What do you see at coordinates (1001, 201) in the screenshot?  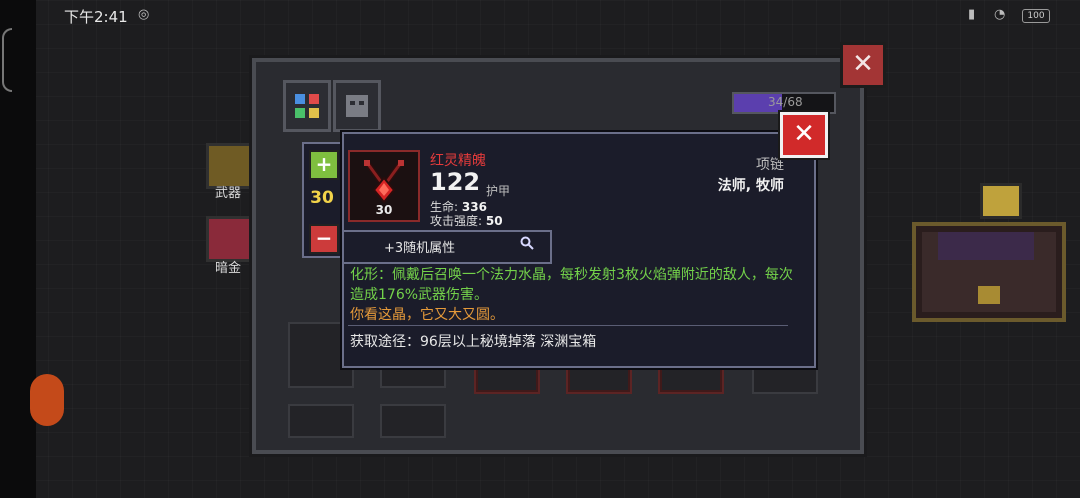 I see `chest-hint-icon` at bounding box center [1001, 201].